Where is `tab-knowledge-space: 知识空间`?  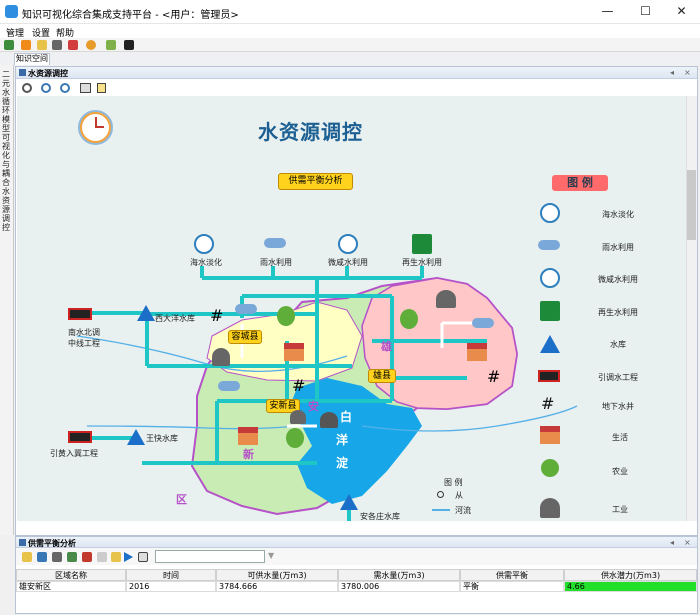 tab-knowledge-space: 知识空间 is located at coordinates (32, 59).